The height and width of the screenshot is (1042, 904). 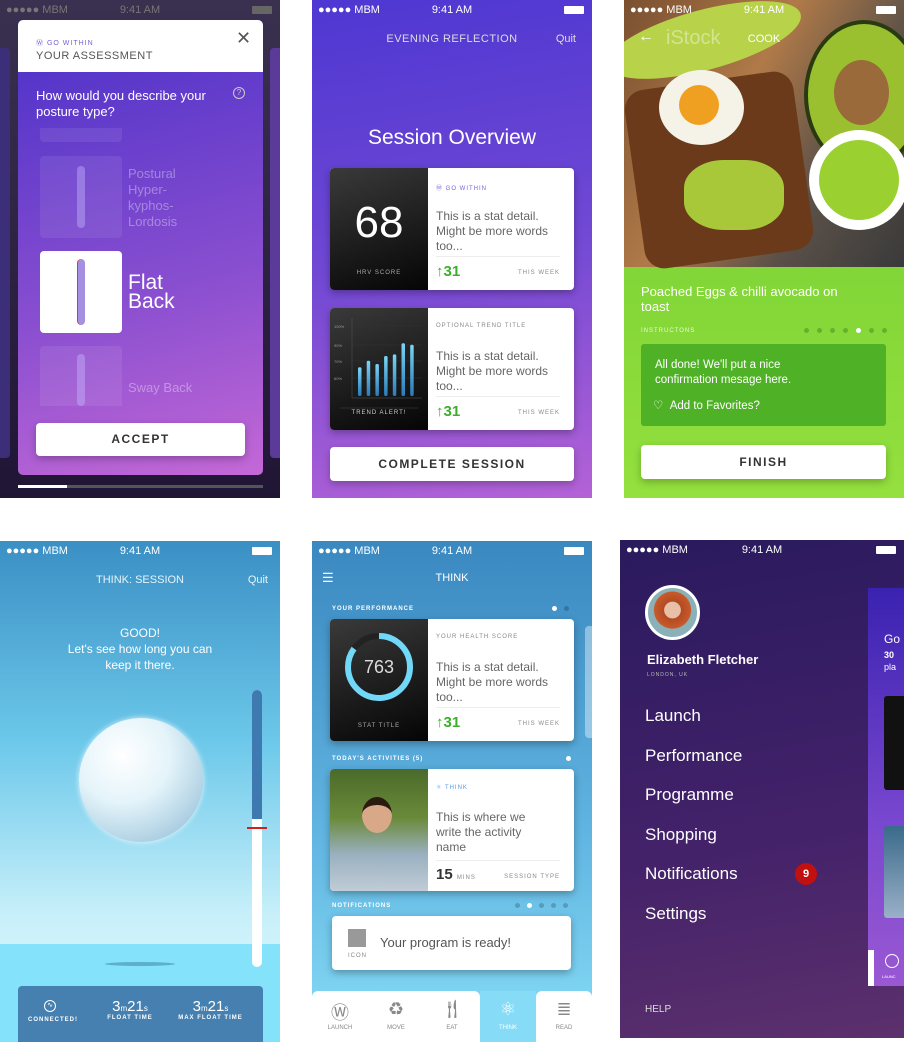 What do you see at coordinates (452, 464) in the screenshot?
I see `complete-session-button: COMPLETE SESSION` at bounding box center [452, 464].